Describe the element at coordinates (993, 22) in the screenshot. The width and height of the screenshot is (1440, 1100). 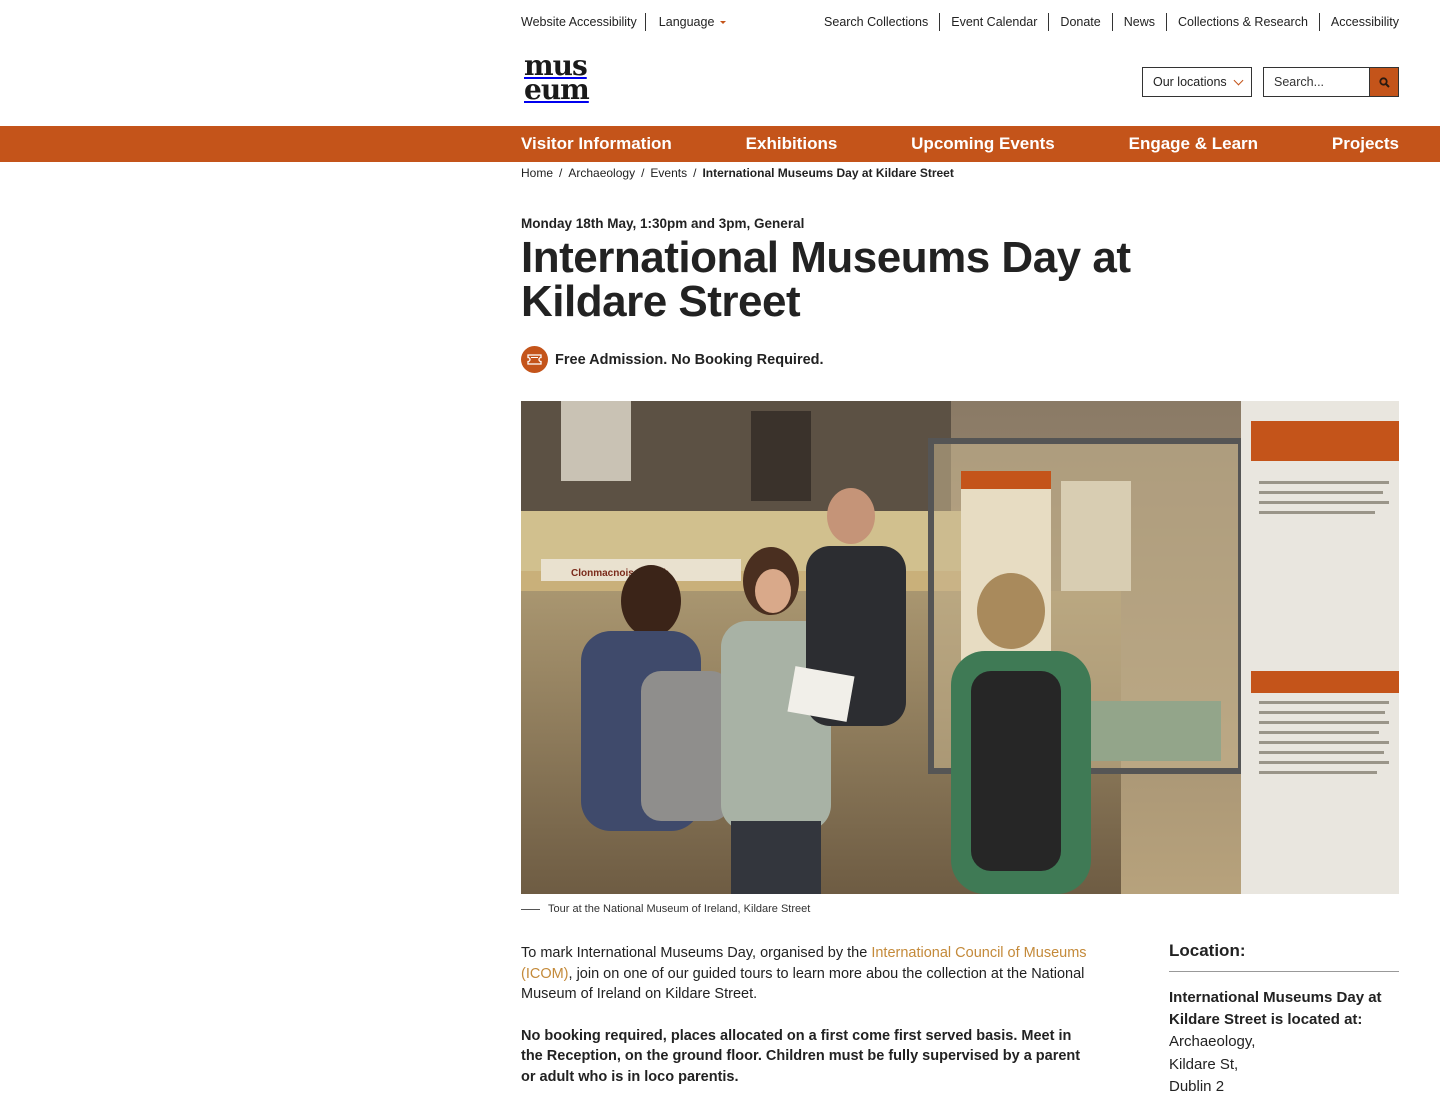
I see `event-calendar-link: Event Calendar` at that location.